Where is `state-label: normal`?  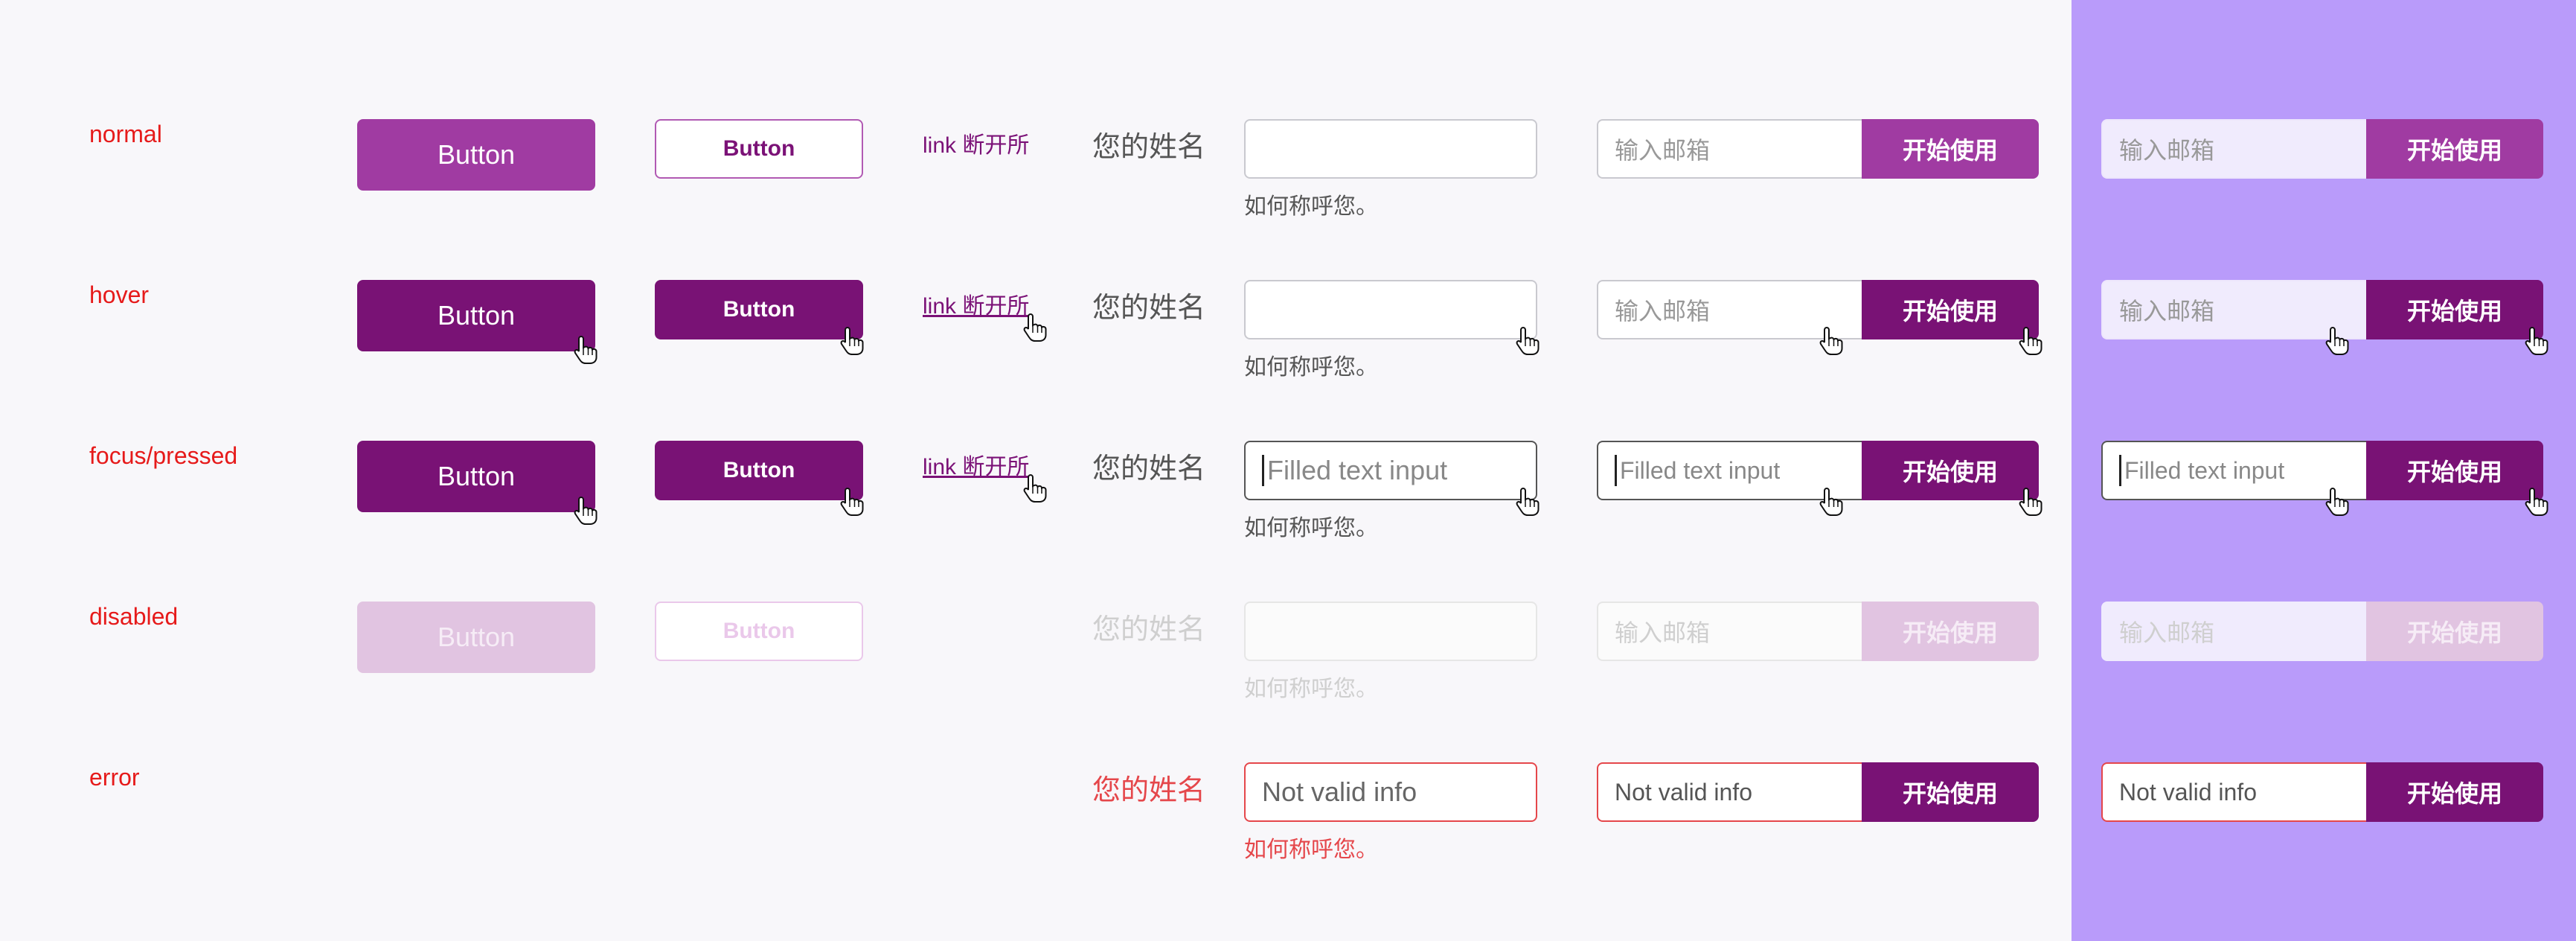 state-label: normal is located at coordinates (125, 134).